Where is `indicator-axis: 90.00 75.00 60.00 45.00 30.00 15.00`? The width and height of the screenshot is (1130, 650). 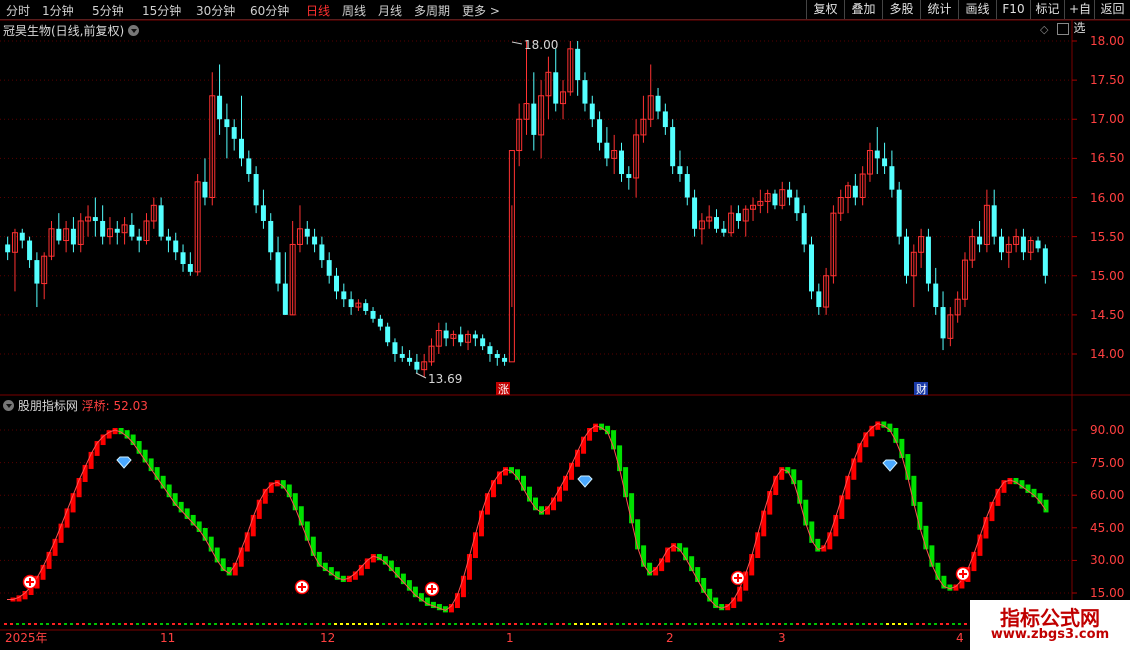 indicator-axis: 90.00 75.00 60.00 45.00 30.00 15.00 is located at coordinates (1107, 511).